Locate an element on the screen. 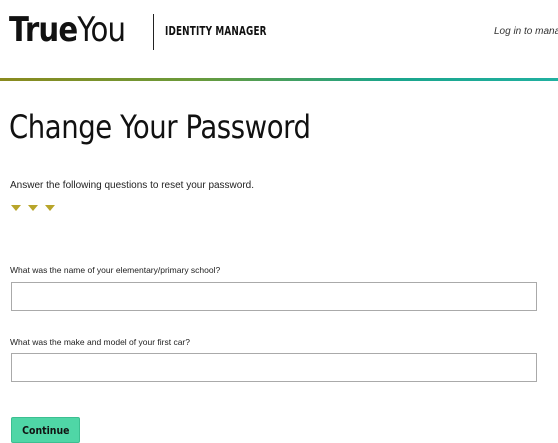 Image resolution: width=558 pixels, height=443 pixels. continue-button: Continue is located at coordinates (45, 430).